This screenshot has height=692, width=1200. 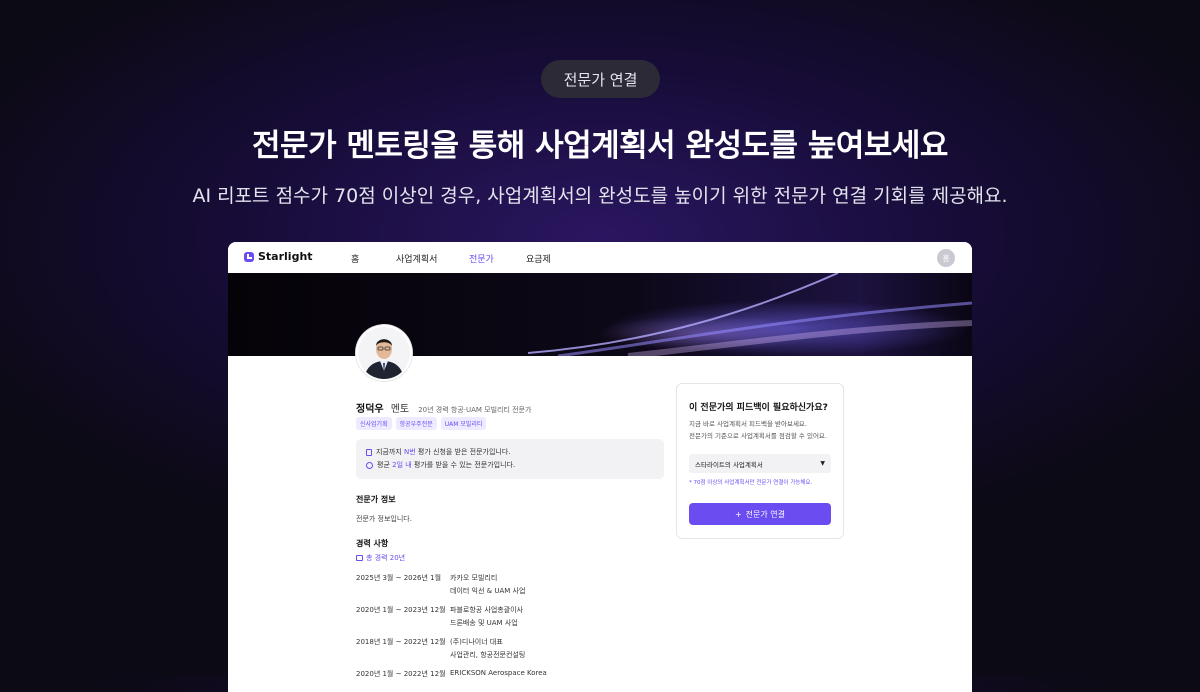 What do you see at coordinates (463, 452) in the screenshot?
I see `stat-text: 평가 신청을 받은 전문가입니다.` at bounding box center [463, 452].